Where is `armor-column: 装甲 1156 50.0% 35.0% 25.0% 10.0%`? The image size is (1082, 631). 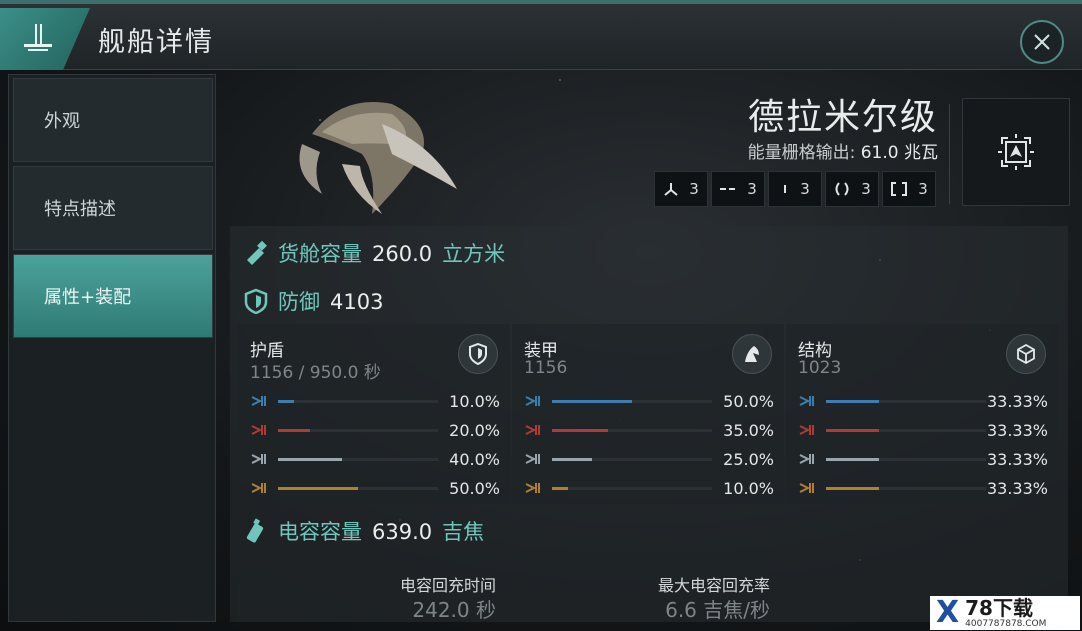
armor-column: 装甲 1156 50.0% 35.0% 25.0% 10.0% is located at coordinates (648, 414).